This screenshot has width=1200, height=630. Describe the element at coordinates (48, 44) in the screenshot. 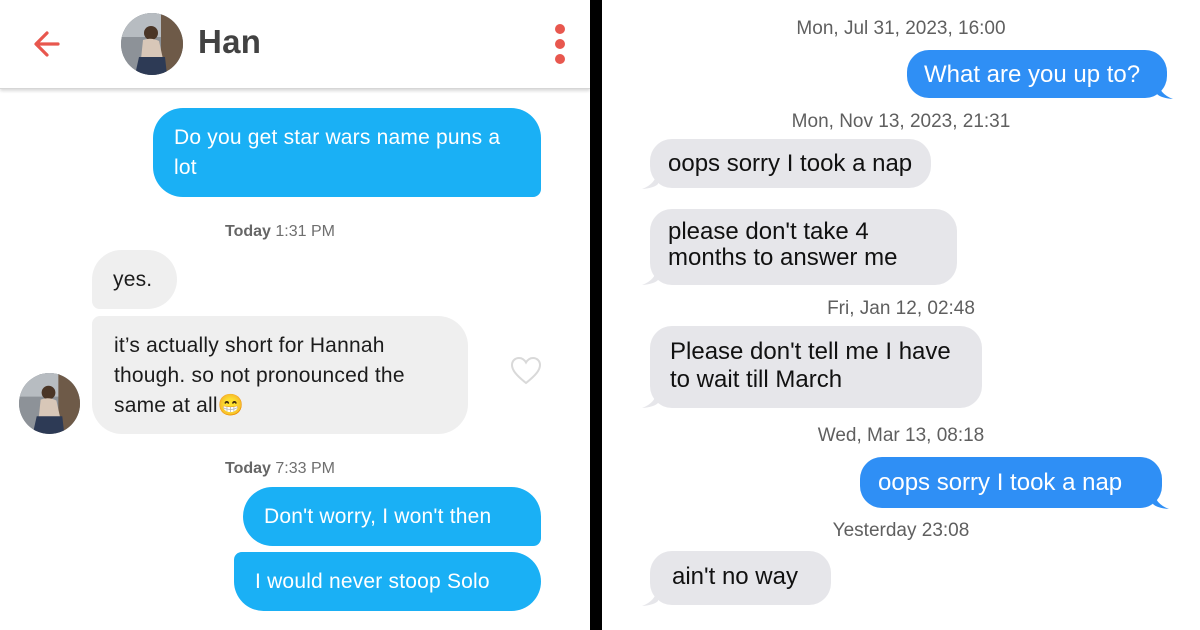

I see `back-arrow-icon` at that location.